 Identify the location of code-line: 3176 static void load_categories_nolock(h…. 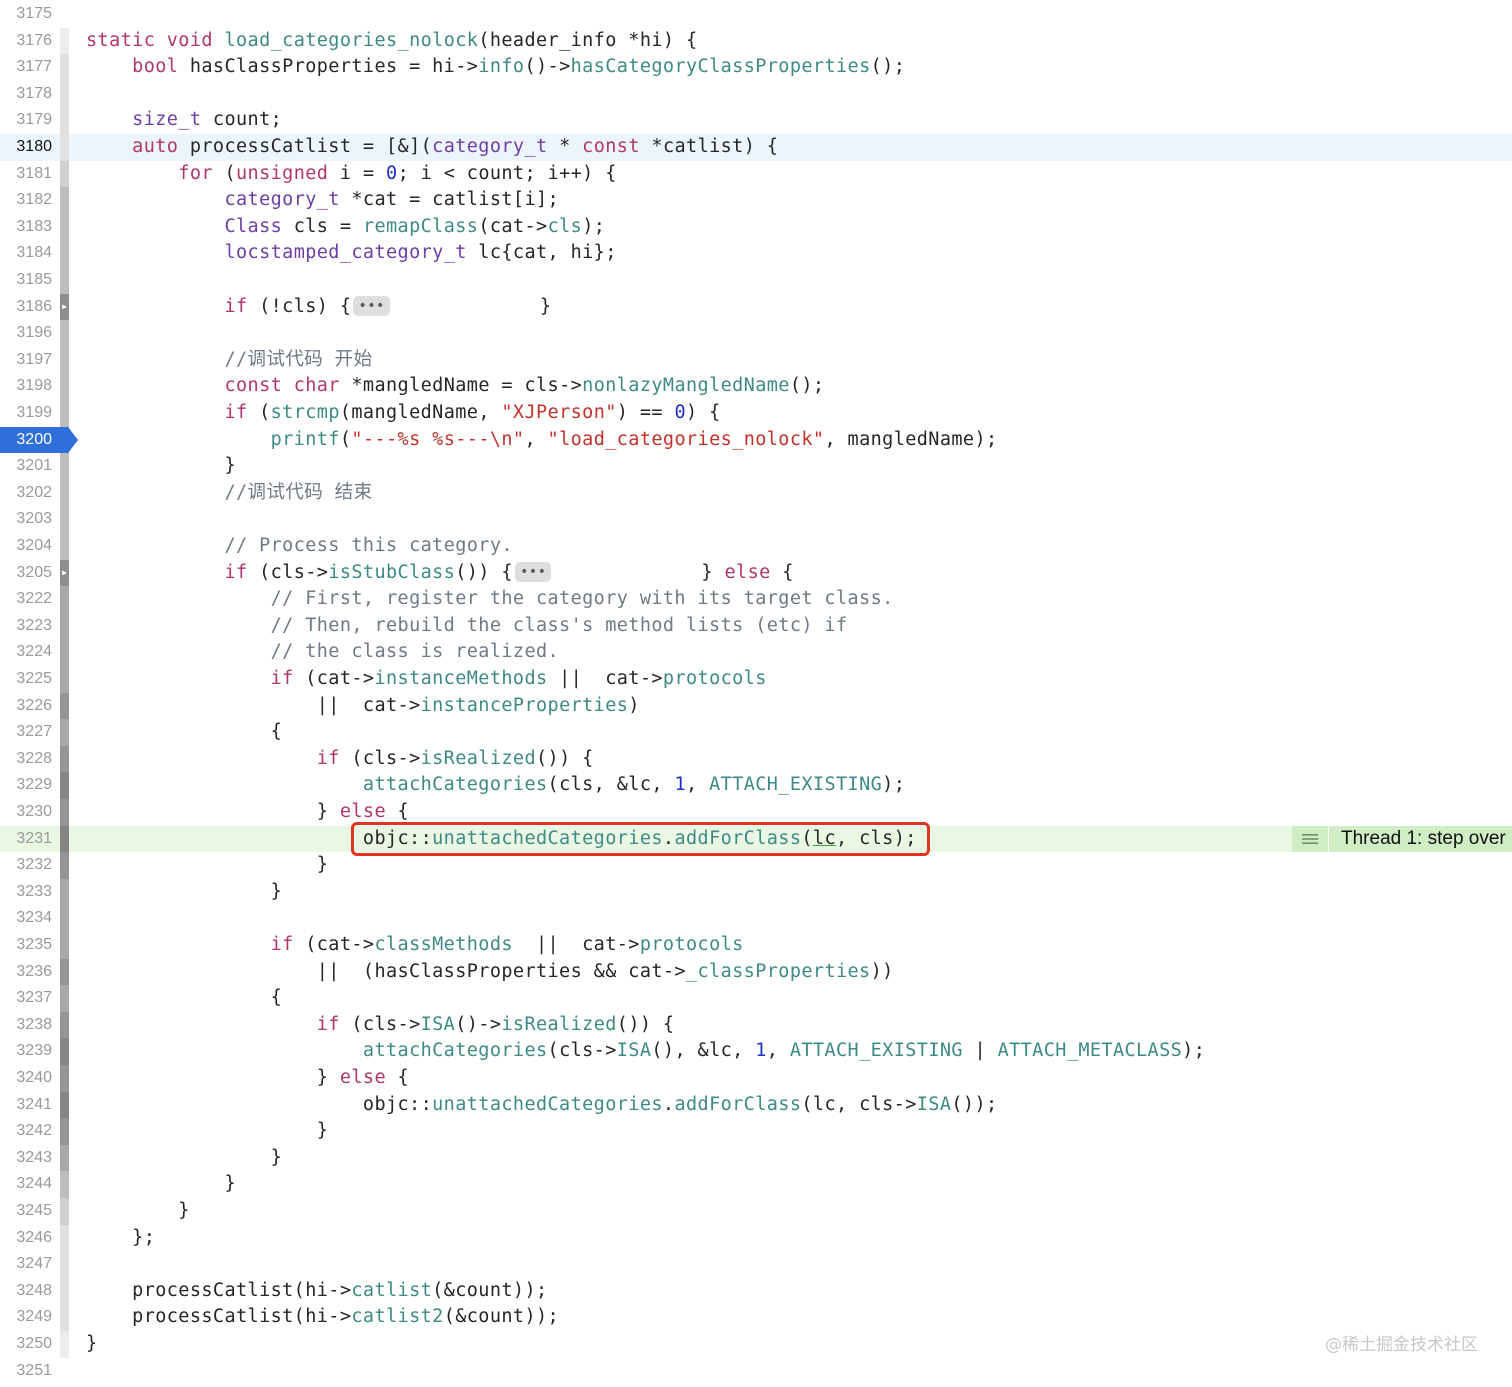
(756, 41).